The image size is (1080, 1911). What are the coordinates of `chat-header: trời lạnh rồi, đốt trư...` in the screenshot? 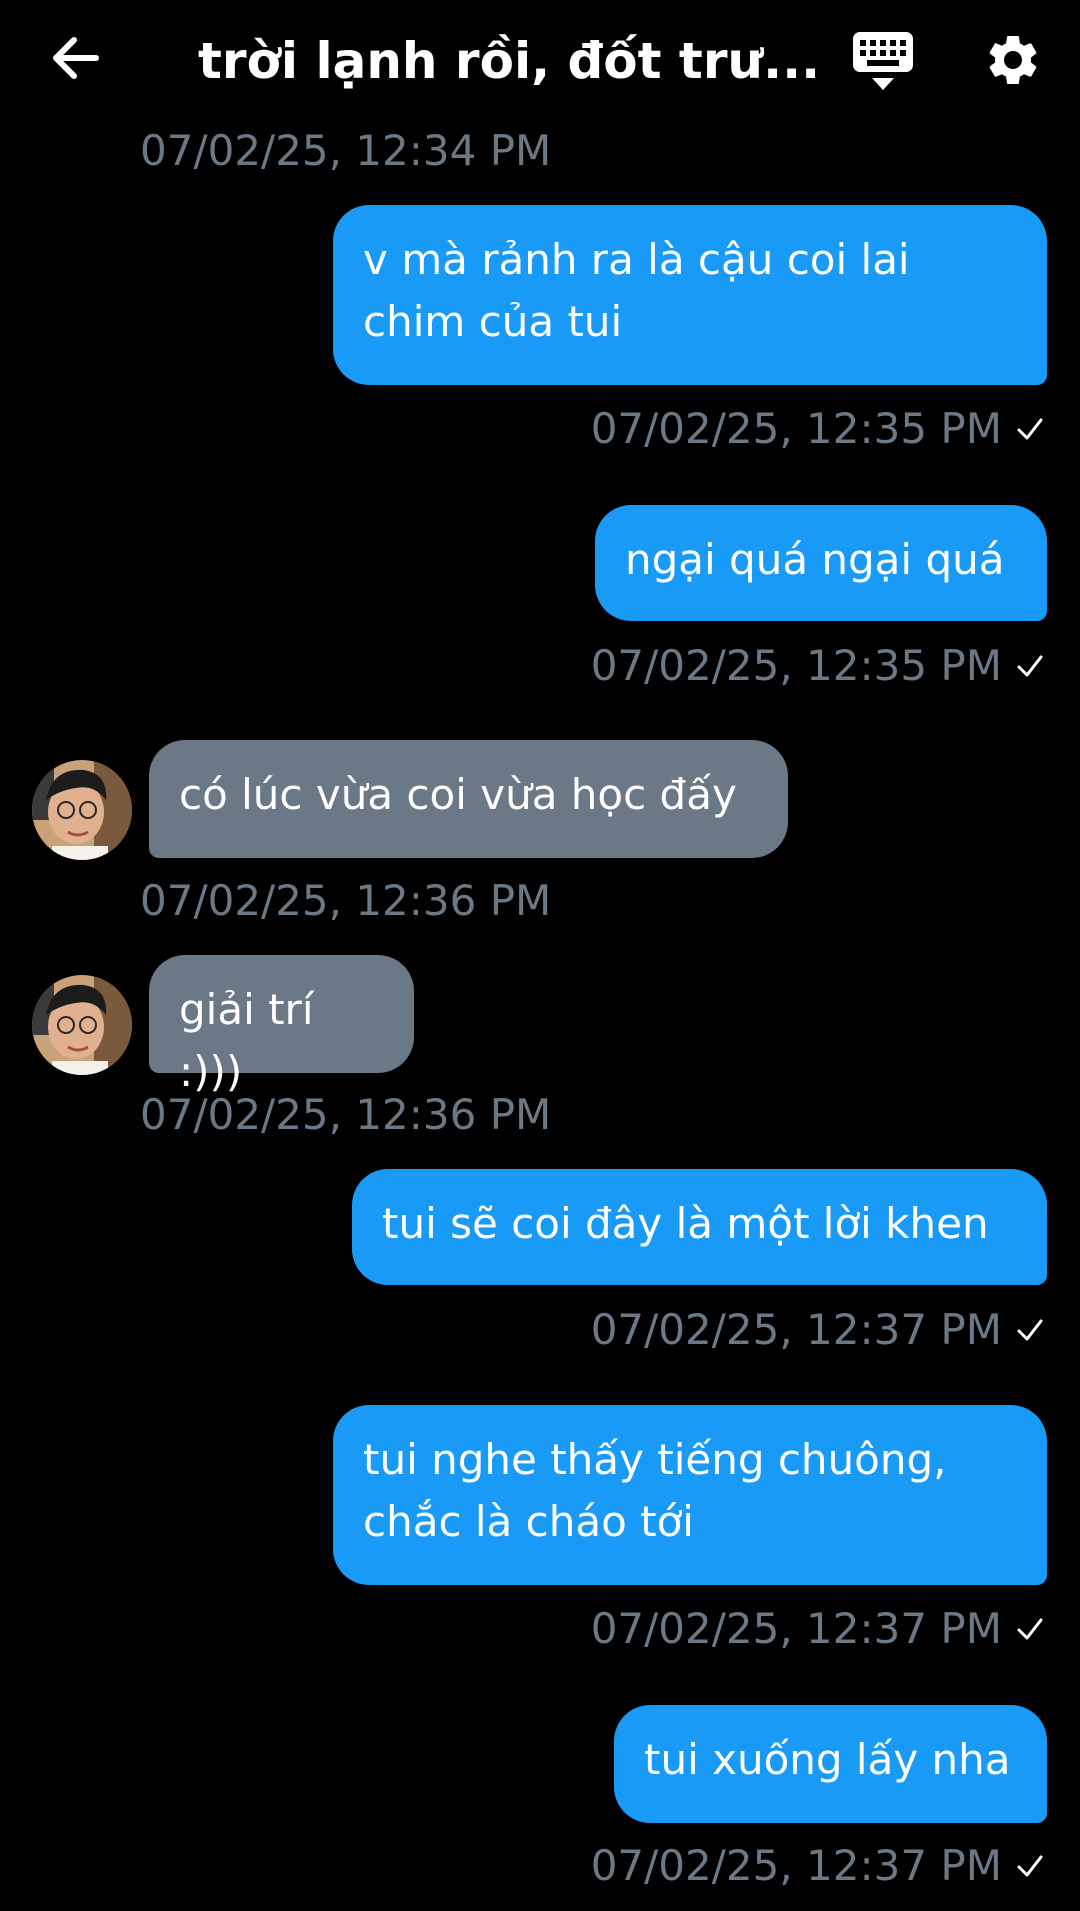 It's located at (540, 60).